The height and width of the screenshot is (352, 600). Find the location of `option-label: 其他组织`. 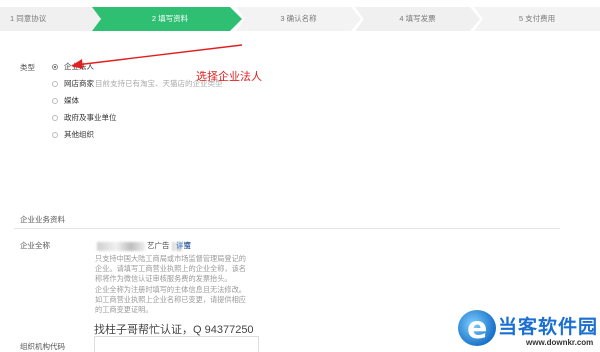

option-label: 其他组织 is located at coordinates (79, 134).